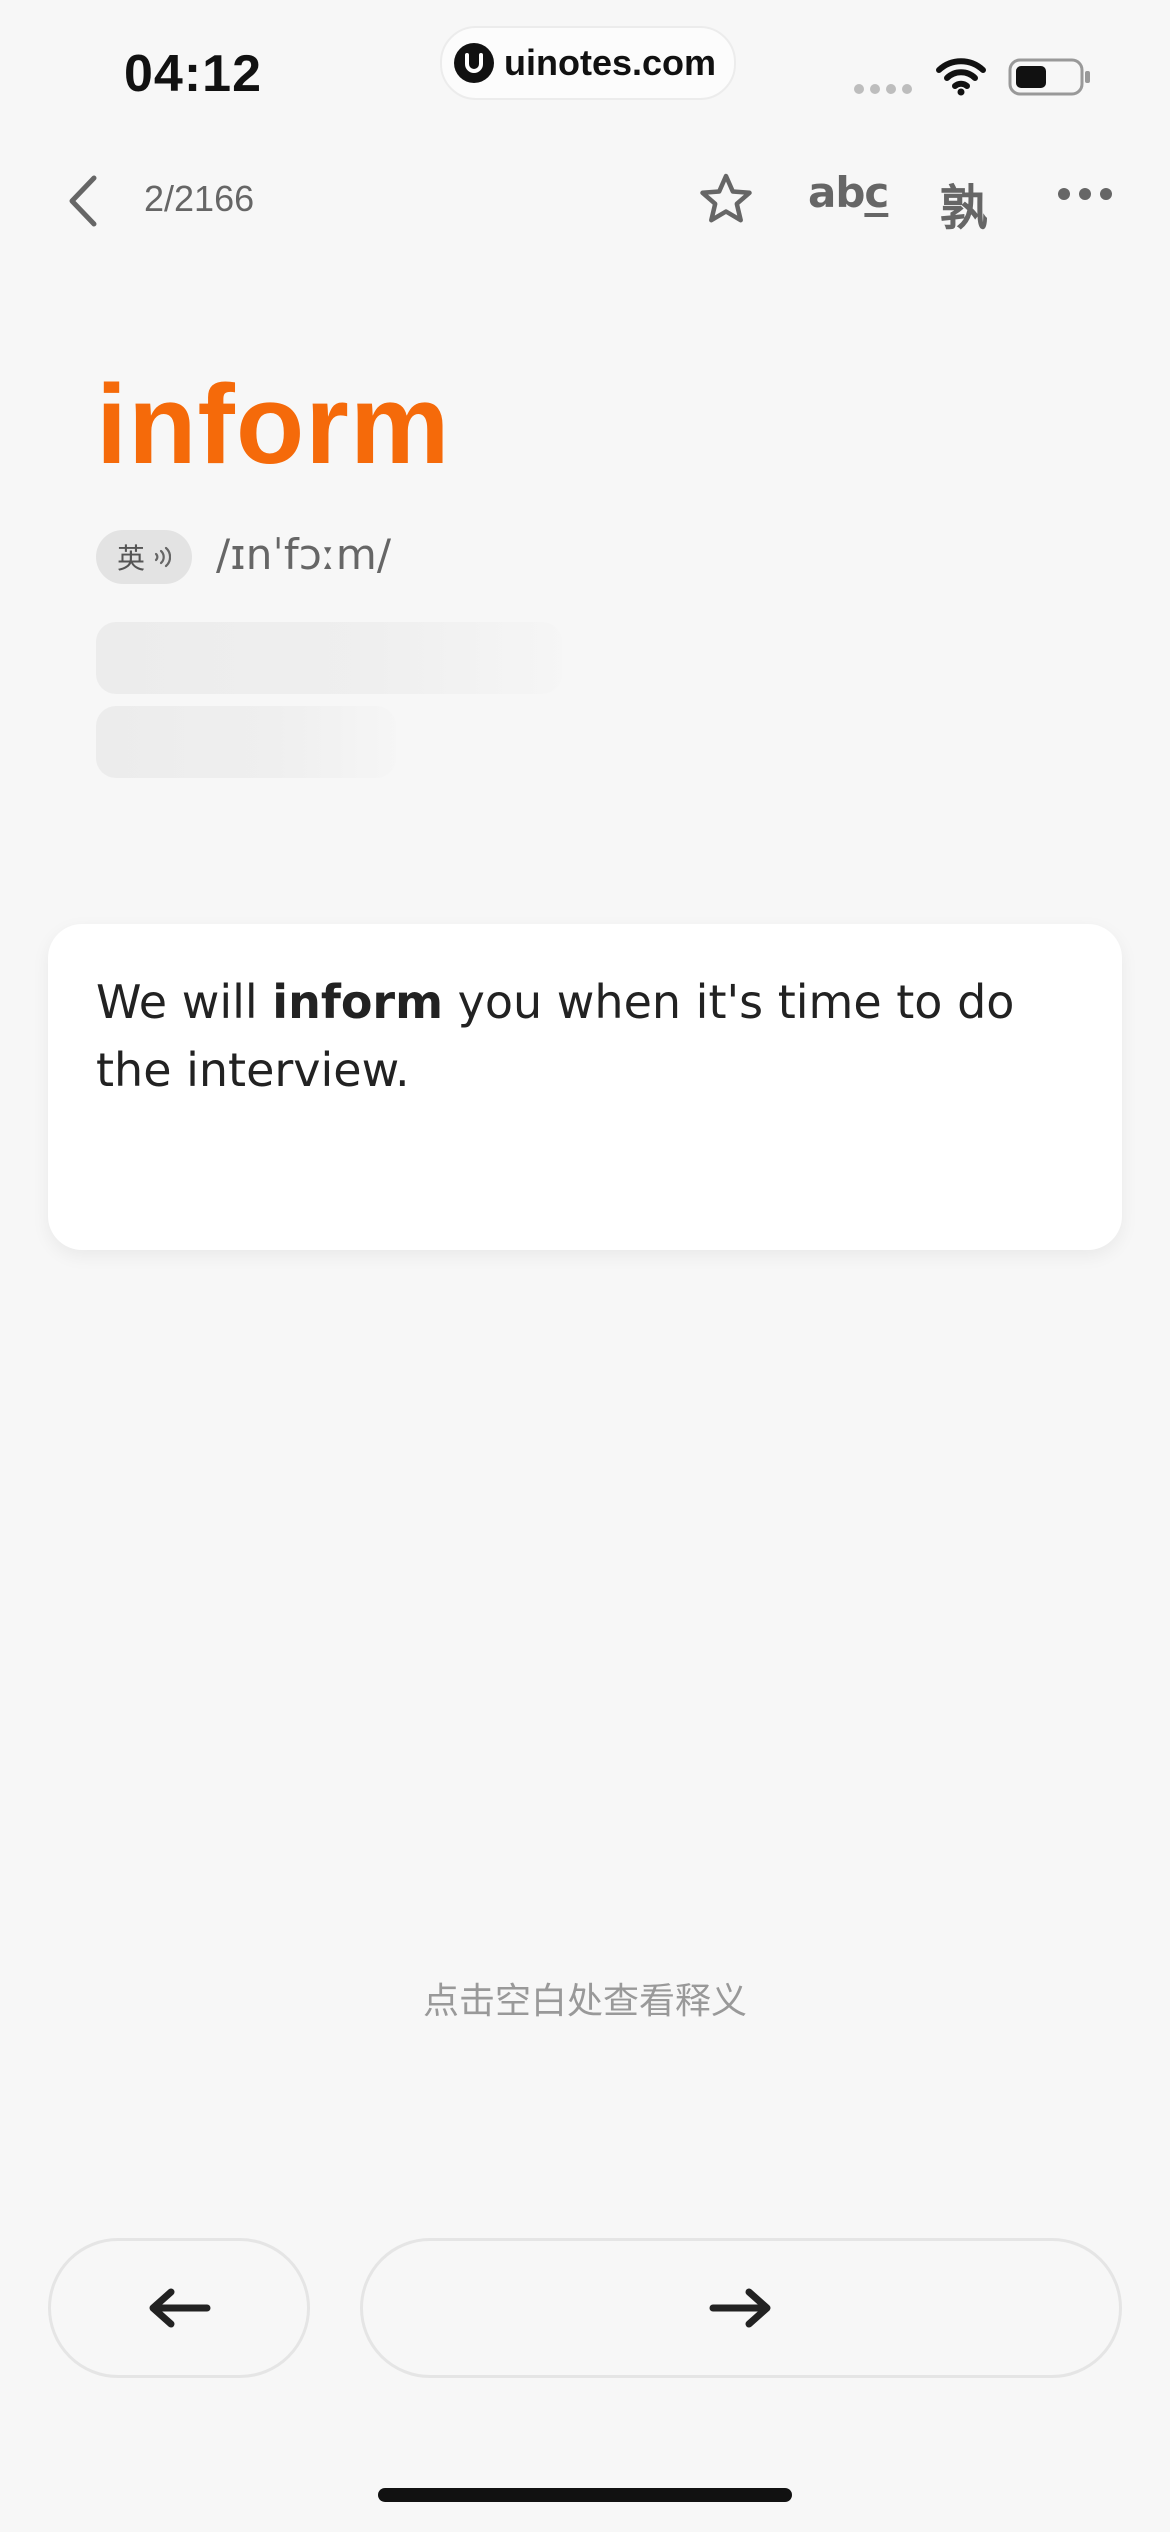 This screenshot has height=2532, width=1170. I want to click on card-progress: 2/2166, so click(199, 198).